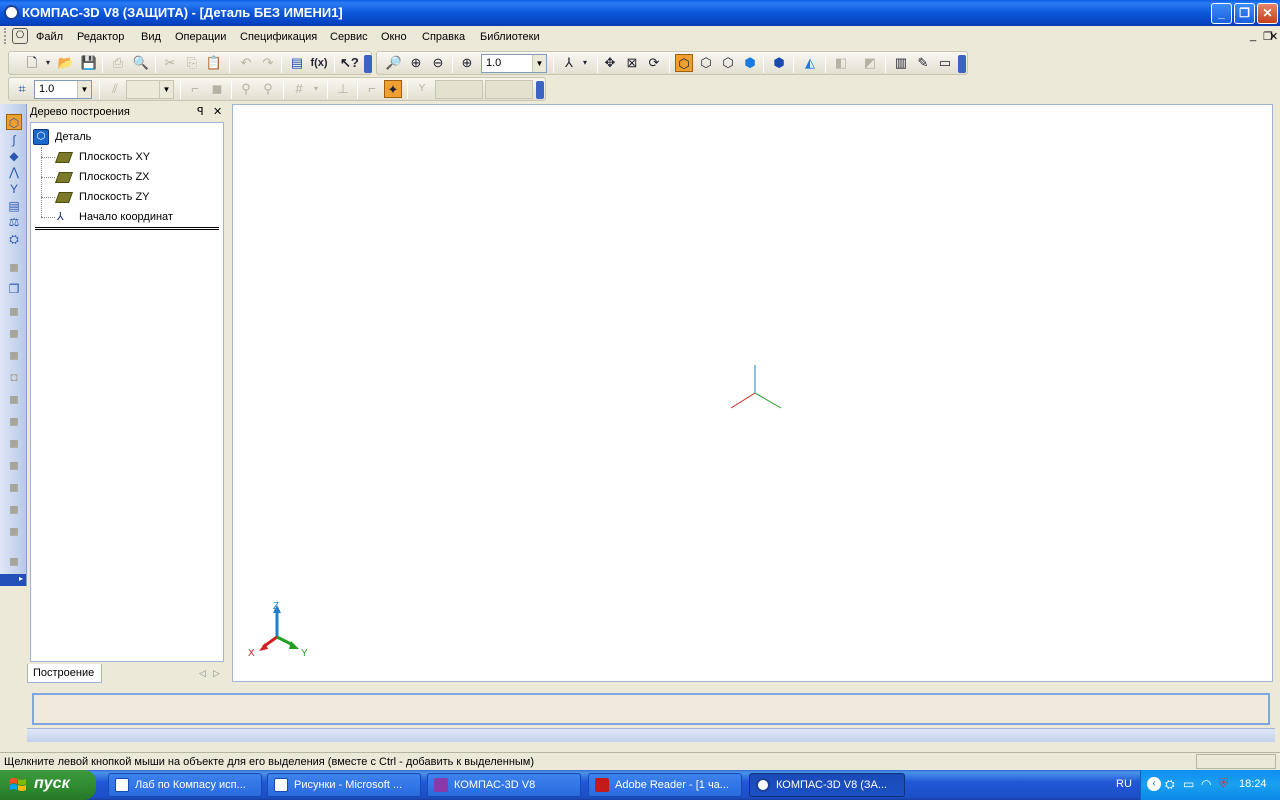 This screenshot has width=1280, height=800. What do you see at coordinates (504, 785) in the screenshot?
I see `task-kompas: КОМПАС-3D V8` at bounding box center [504, 785].